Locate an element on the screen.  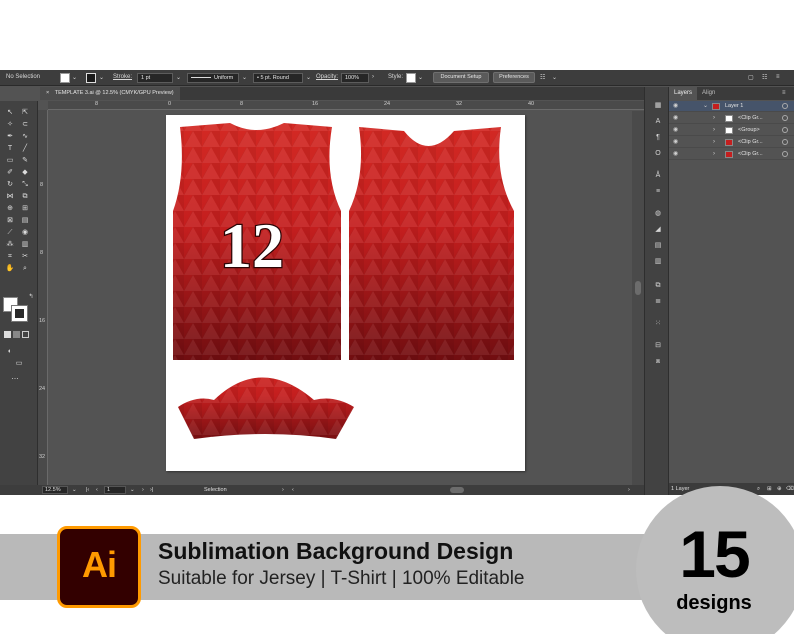
paintbrush-tool-icon: ✎ is located at coordinates (25, 160).